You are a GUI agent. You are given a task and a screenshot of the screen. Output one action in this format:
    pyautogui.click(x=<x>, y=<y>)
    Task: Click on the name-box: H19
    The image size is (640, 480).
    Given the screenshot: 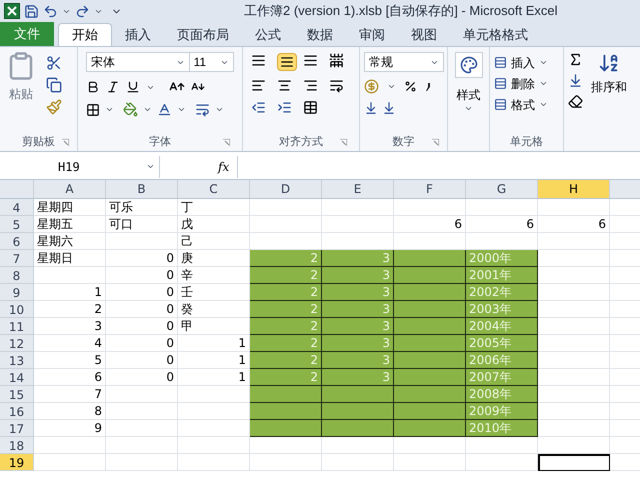 What is the action you would take?
    pyautogui.click(x=80, y=167)
    